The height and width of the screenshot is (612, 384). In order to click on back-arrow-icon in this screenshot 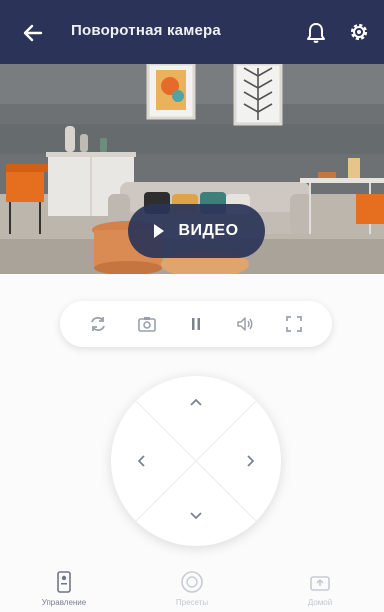, I will do `click(33, 33)`.